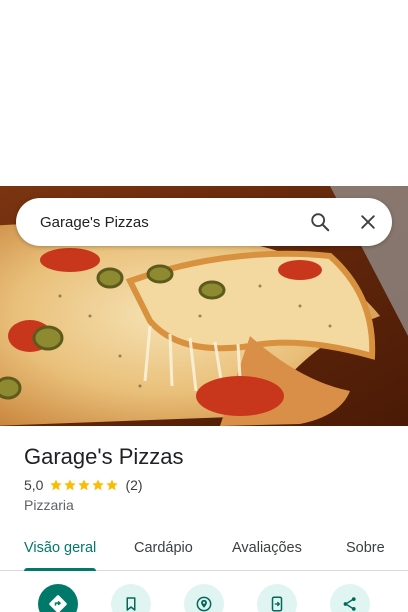 This screenshot has height=612, width=408. What do you see at coordinates (131, 604) in the screenshot?
I see `bookmark-icon` at bounding box center [131, 604].